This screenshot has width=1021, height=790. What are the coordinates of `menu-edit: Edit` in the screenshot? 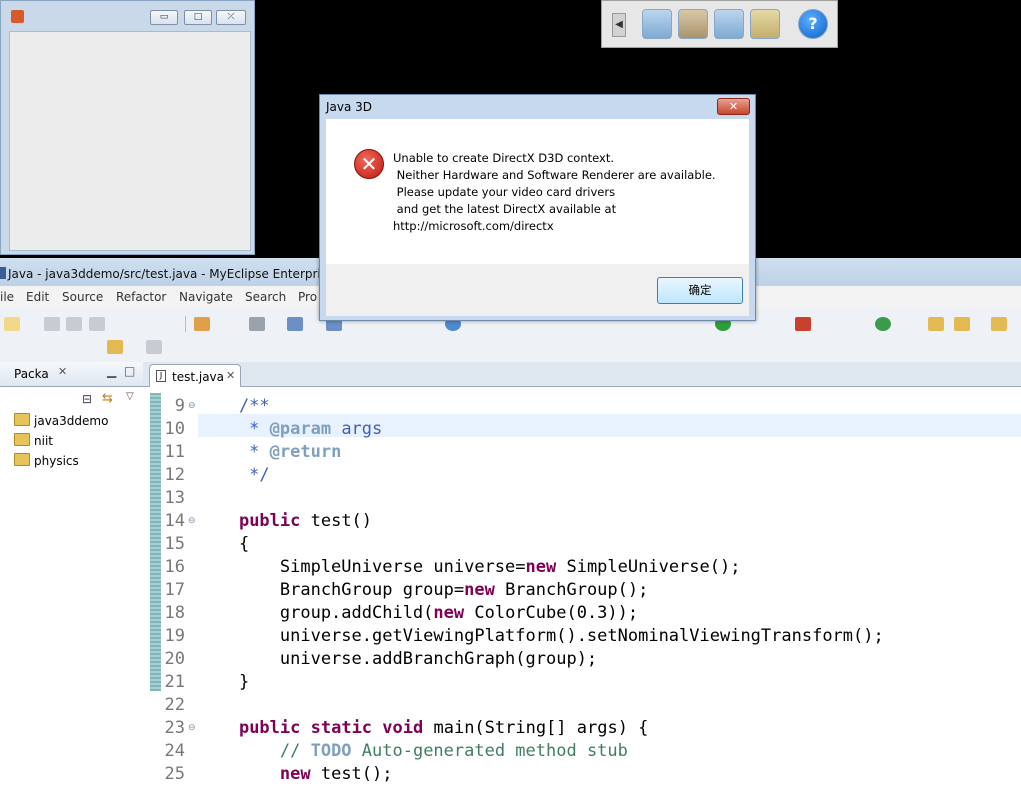 It's located at (37, 297).